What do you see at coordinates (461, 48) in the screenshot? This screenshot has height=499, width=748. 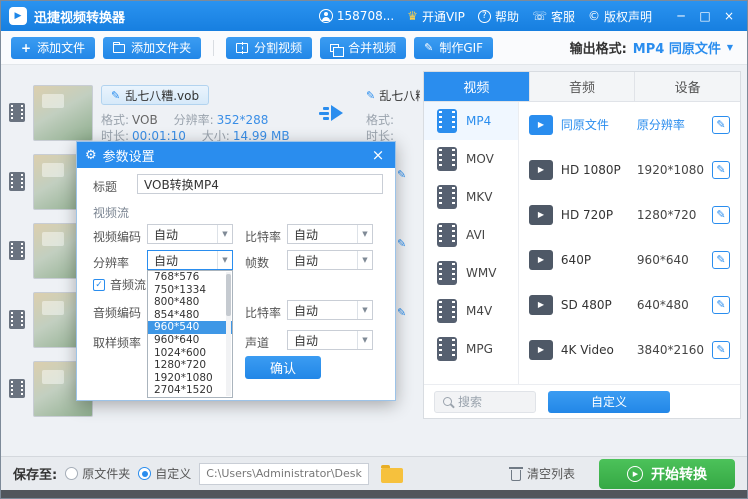 I see `make-gif-label: 制作GIF` at bounding box center [461, 48].